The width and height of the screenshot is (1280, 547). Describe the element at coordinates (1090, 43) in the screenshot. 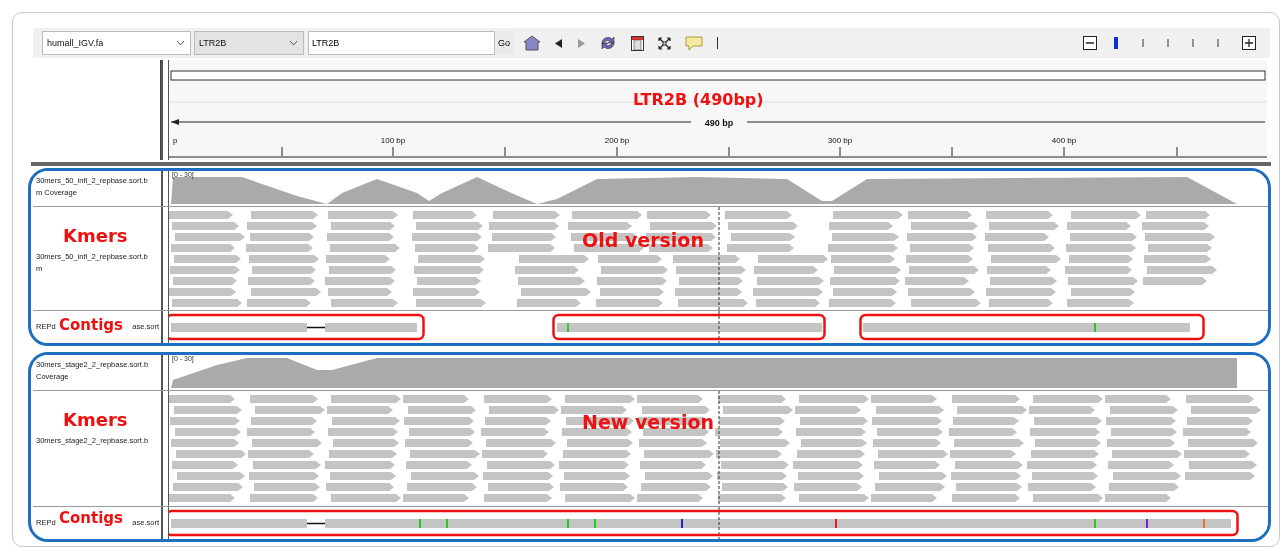

I see `zoom-out-icon` at that location.